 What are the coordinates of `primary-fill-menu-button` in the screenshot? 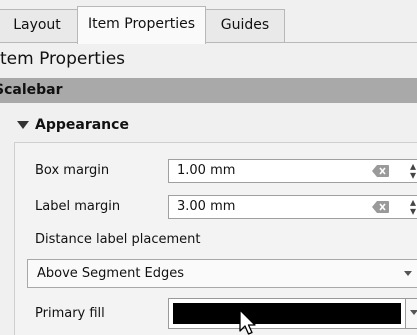 It's located at (411, 313).